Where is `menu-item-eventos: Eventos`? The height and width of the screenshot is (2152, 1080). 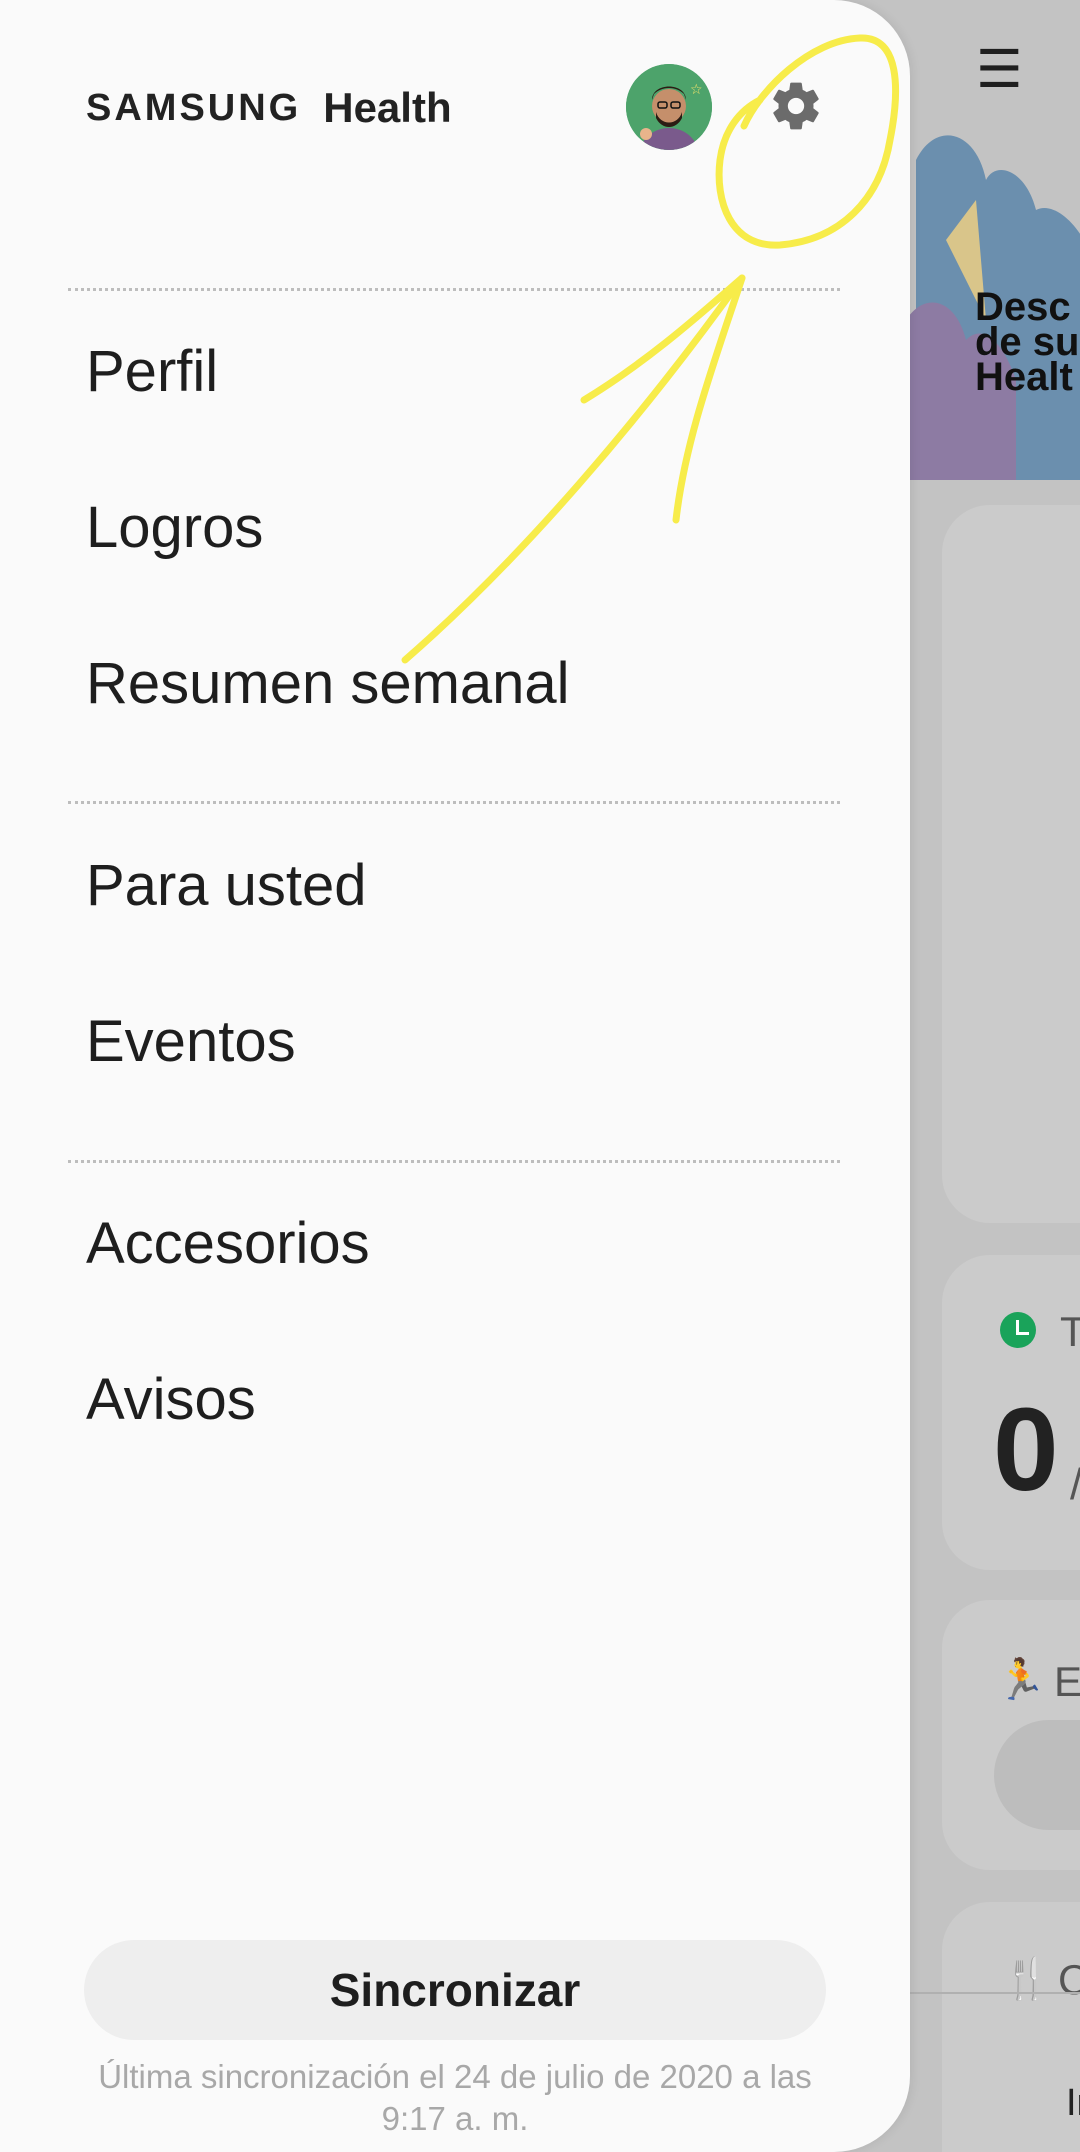 menu-item-eventos: Eventos is located at coordinates (191, 1042).